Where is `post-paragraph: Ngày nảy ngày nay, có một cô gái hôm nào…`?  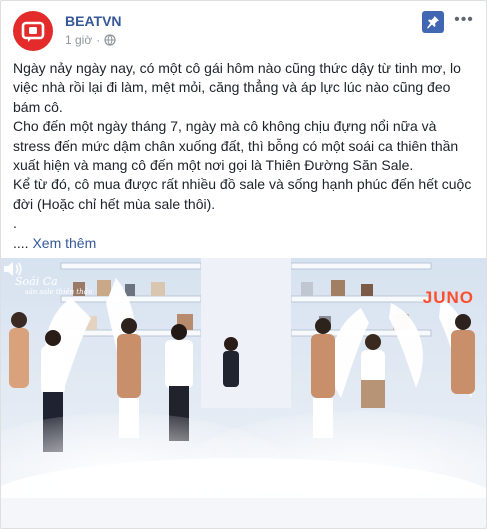 post-paragraph: Ngày nảy ngày nay, có một cô gái hôm nào… is located at coordinates (237, 87).